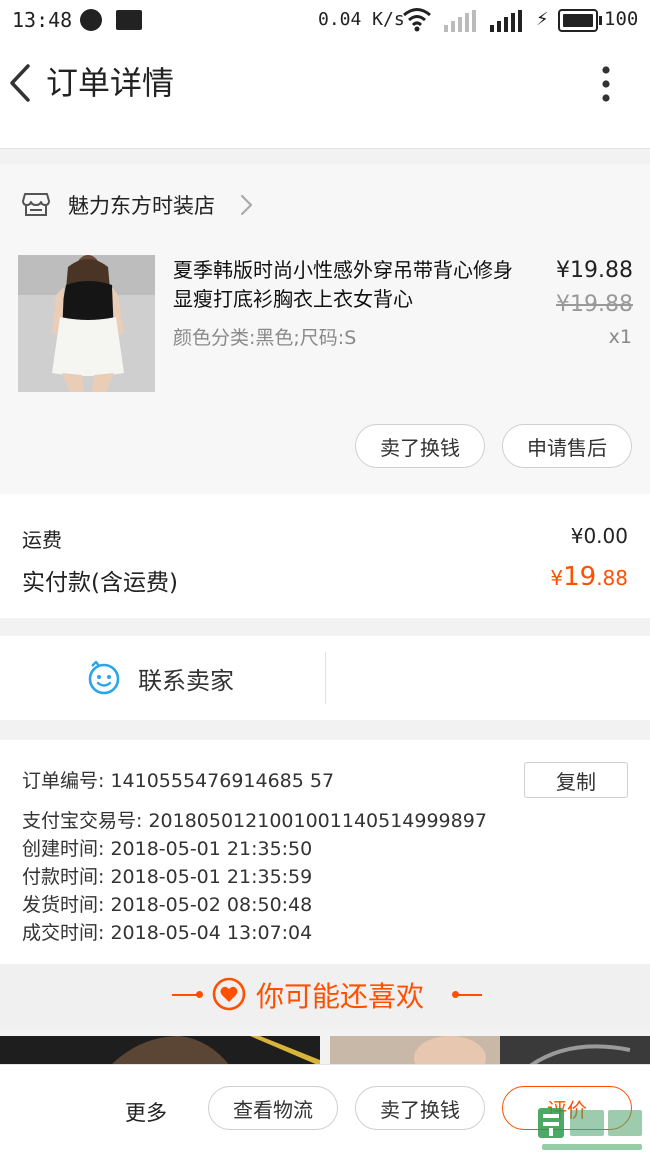  What do you see at coordinates (167, 933) in the screenshot?
I see `completed-time: 成交时间: 2018-05-04 13:07:04` at bounding box center [167, 933].